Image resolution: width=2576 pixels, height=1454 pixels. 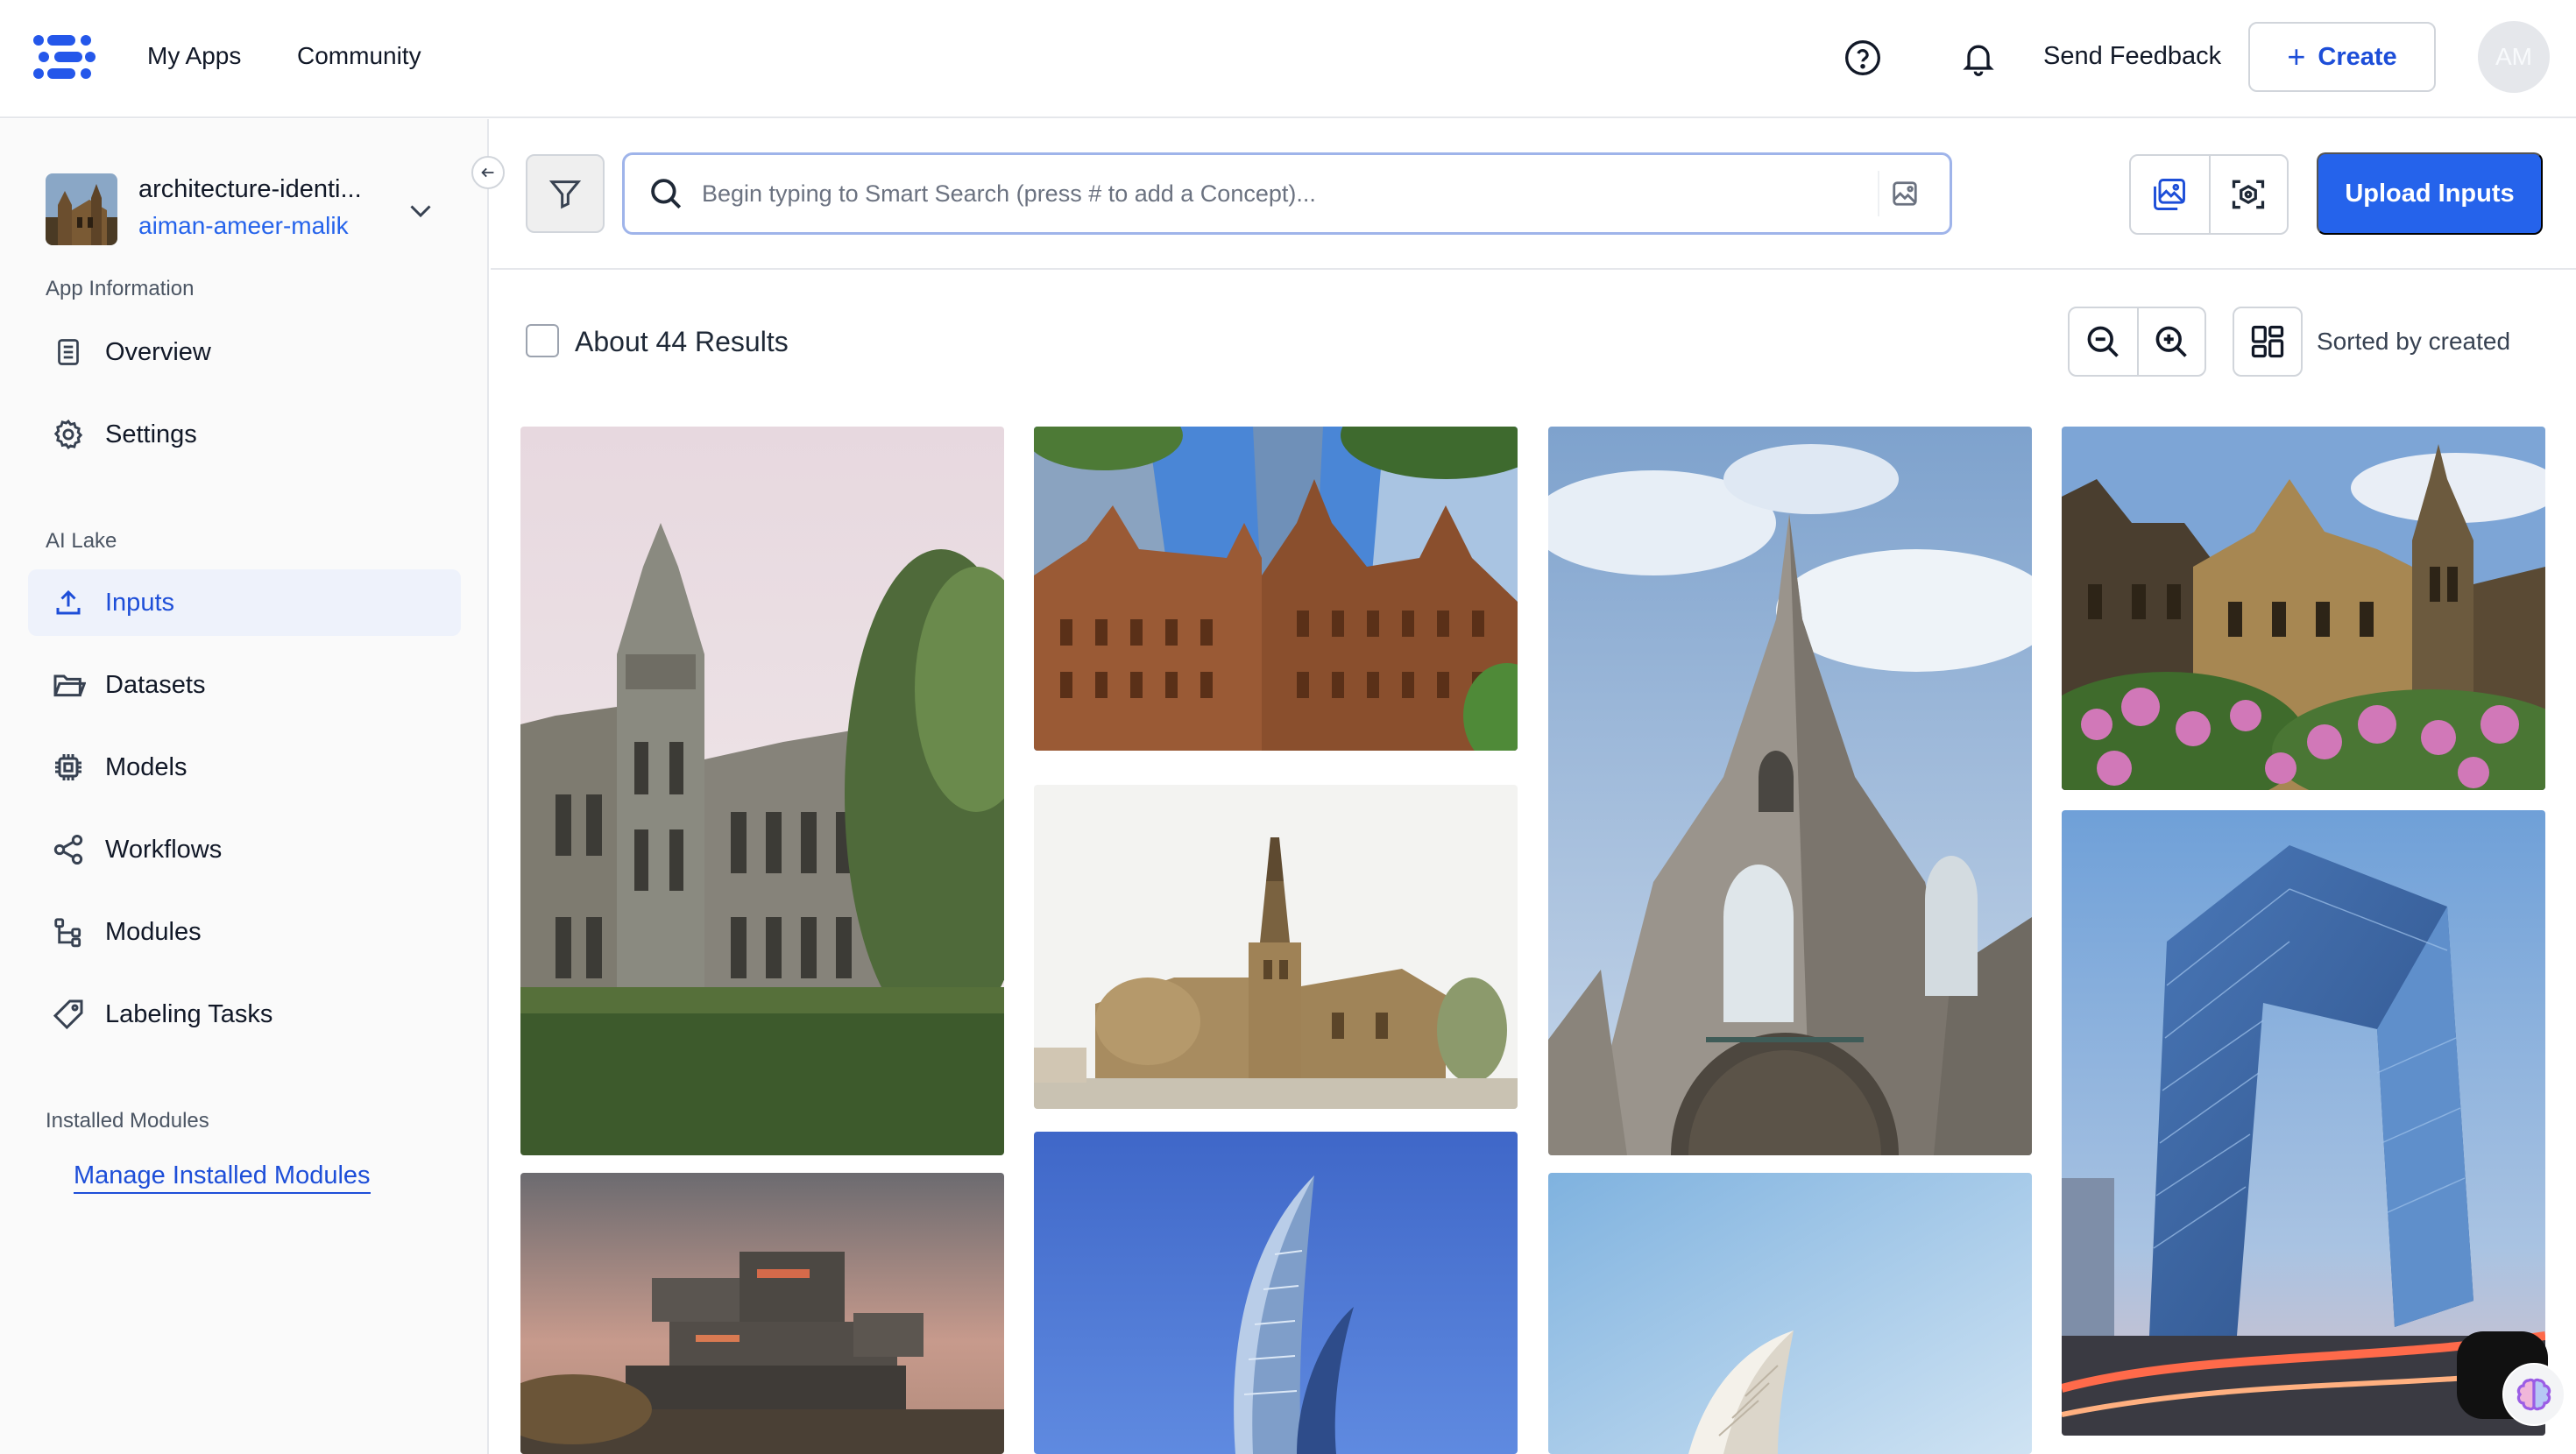 I want to click on sidebar-item-label: Overview, so click(x=158, y=351).